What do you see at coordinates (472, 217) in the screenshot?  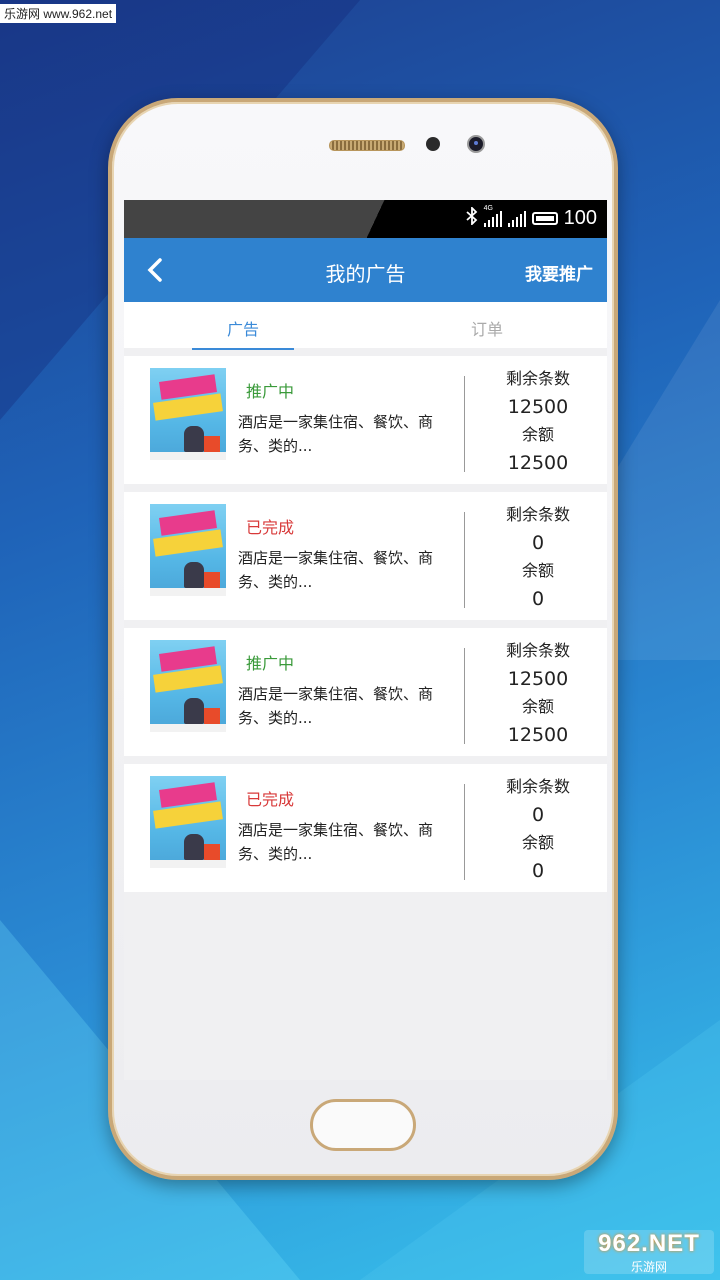 I see `bluetooth-icon` at bounding box center [472, 217].